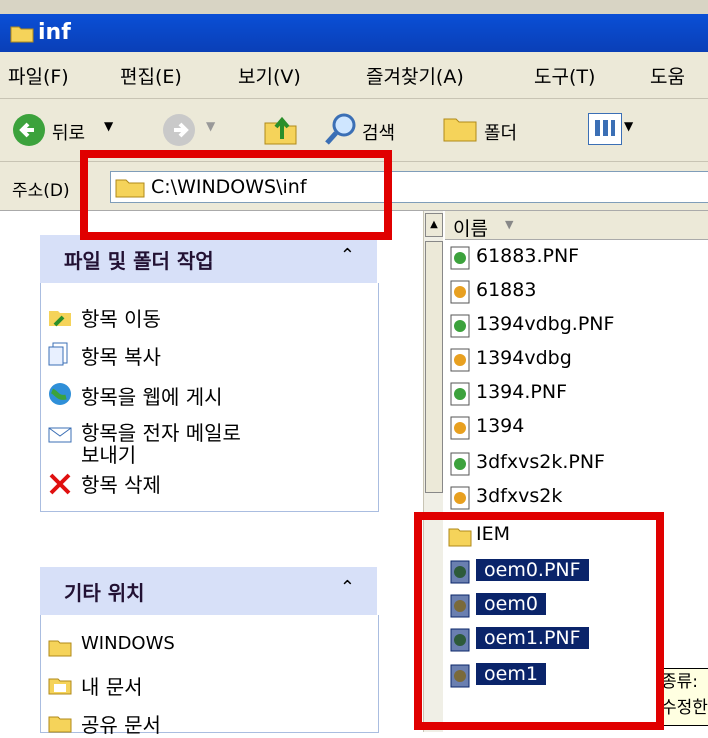 This screenshot has width=708, height=738. Describe the element at coordinates (354, 33) in the screenshot. I see `title-bar: inf` at that location.